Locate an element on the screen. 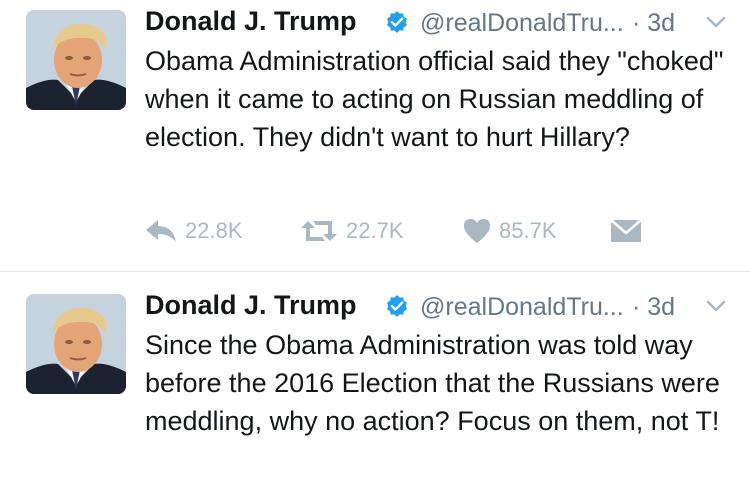 The width and height of the screenshot is (750, 493). like-button: 85.7K is located at coordinates (510, 231).